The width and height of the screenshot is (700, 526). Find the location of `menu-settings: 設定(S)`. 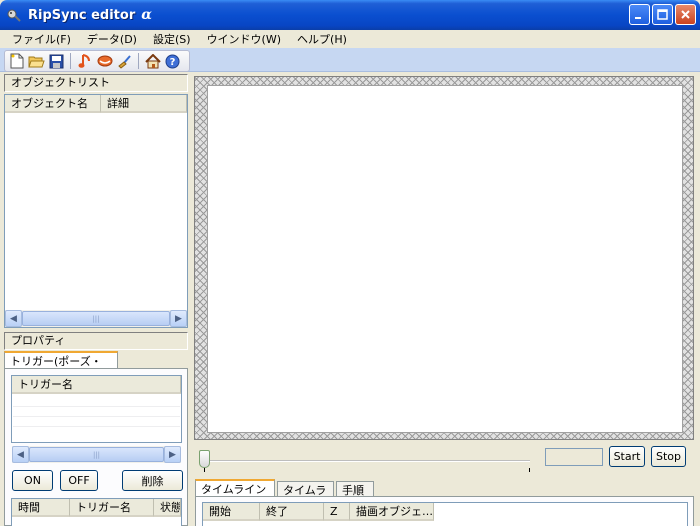

menu-settings: 設定(S) is located at coordinates (172, 39).